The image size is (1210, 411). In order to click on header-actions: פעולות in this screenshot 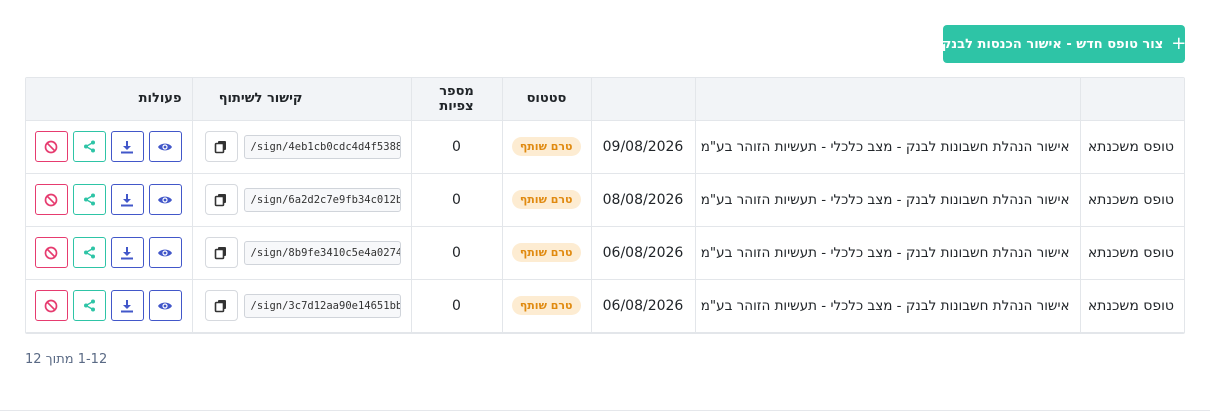, I will do `click(109, 99)`.